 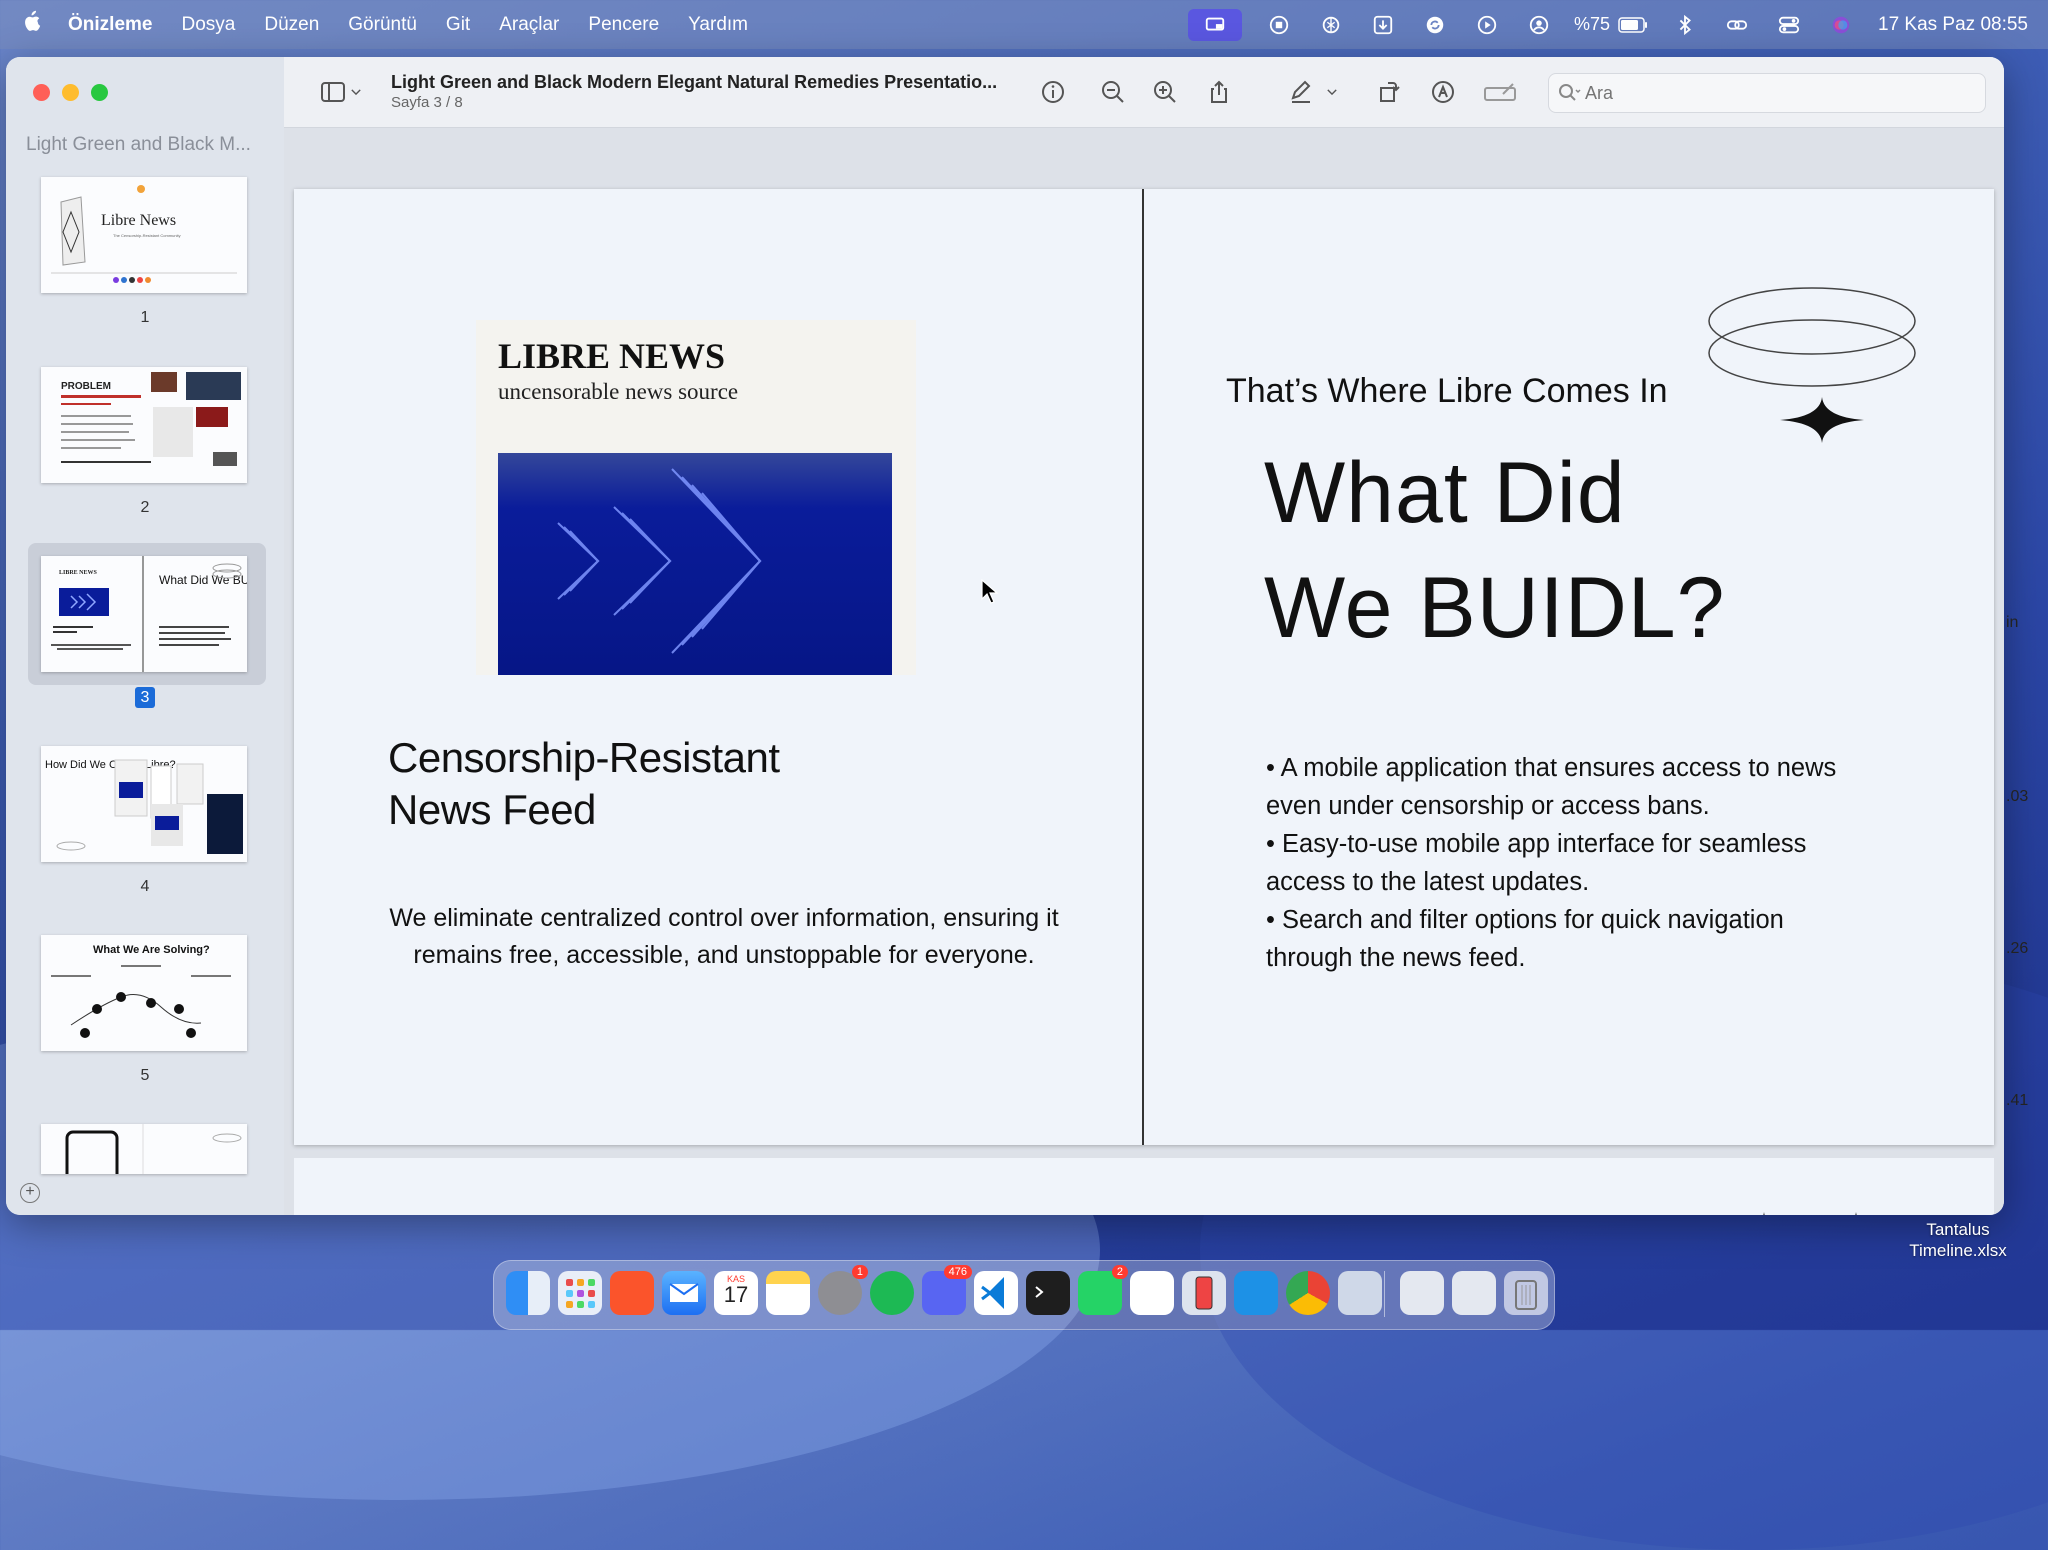 I want to click on background-window-text: in, so click(x=2012, y=622).